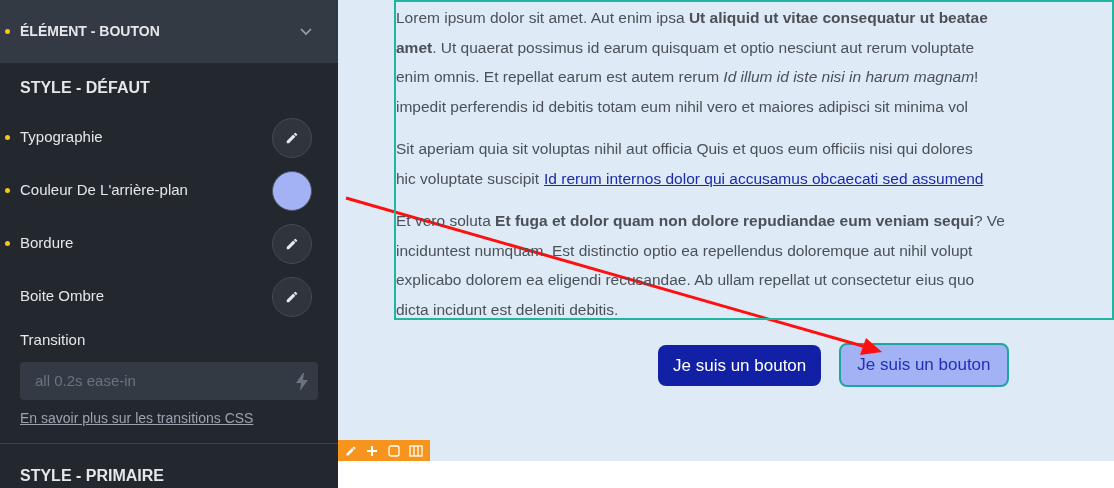 Image resolution: width=1114 pixels, height=488 pixels. What do you see at coordinates (169, 380) in the screenshot?
I see `transition-field: all 0.2s ease-in` at bounding box center [169, 380].